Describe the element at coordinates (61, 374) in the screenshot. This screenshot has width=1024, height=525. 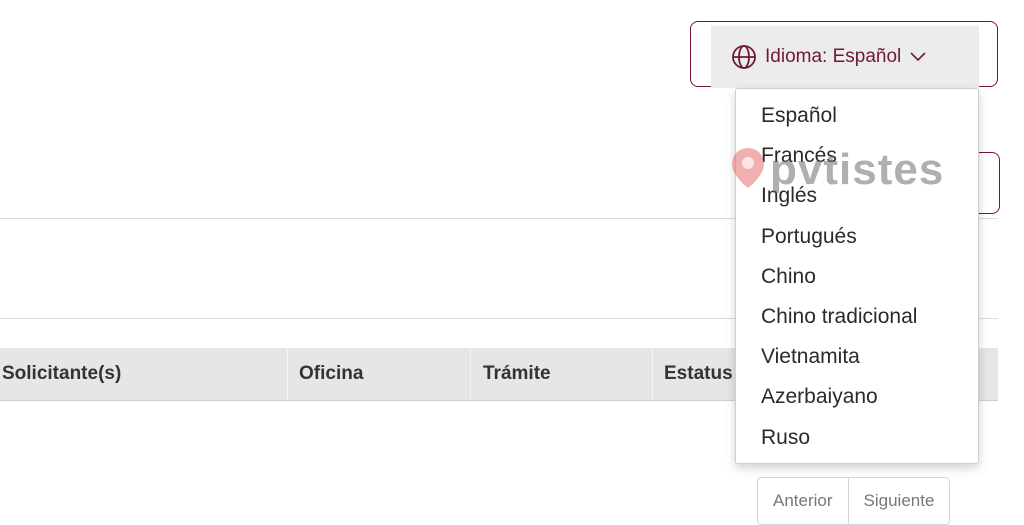
I see `column-header-solicitante: Solicitante(s)` at that location.